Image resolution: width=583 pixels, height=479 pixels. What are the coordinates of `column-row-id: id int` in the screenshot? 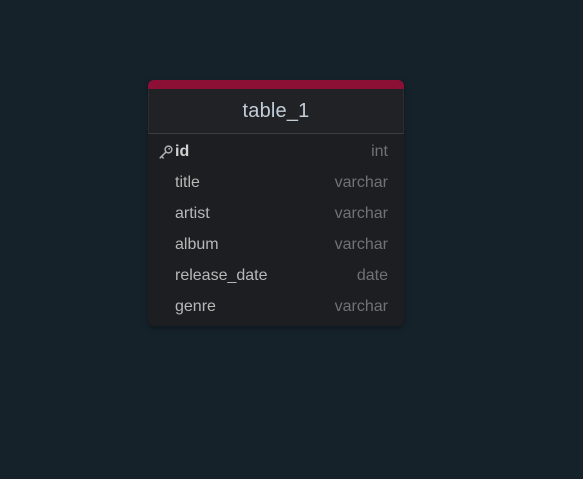 It's located at (276, 151).